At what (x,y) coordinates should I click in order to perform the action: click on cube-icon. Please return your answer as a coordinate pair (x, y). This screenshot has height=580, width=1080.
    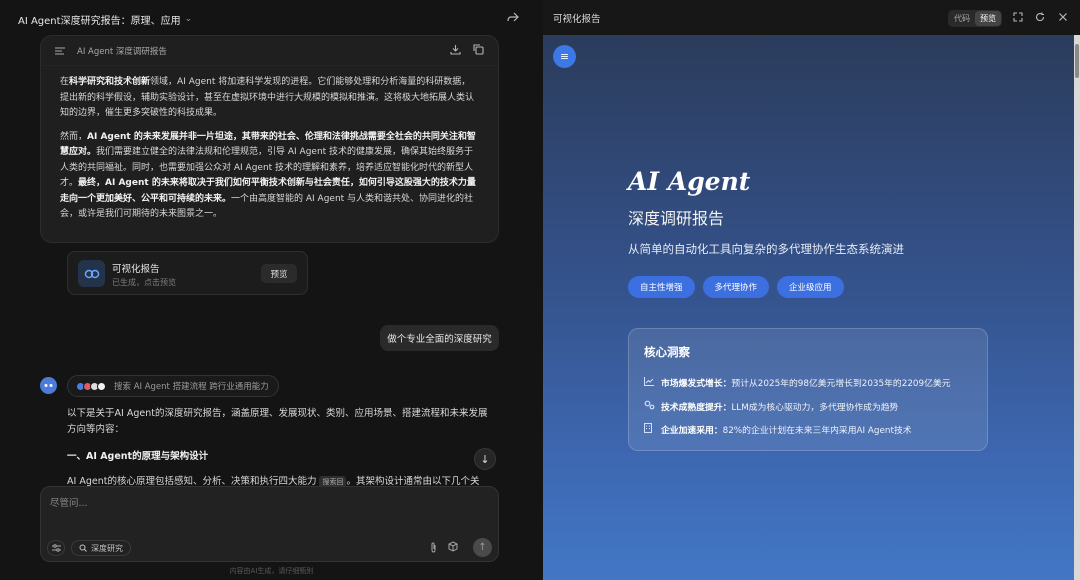
    Looking at the image, I should click on (453, 548).